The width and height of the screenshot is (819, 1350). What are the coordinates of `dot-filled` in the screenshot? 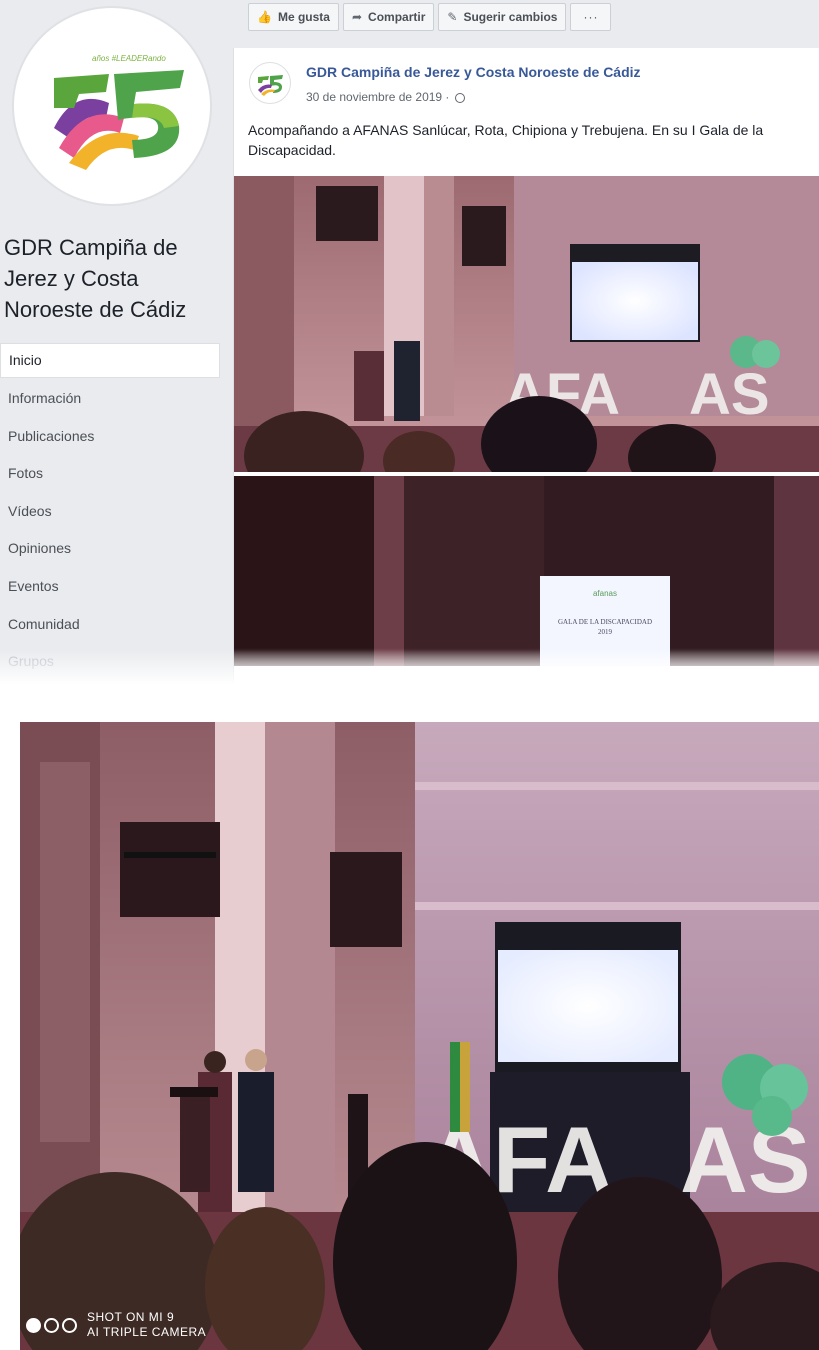 It's located at (33, 1325).